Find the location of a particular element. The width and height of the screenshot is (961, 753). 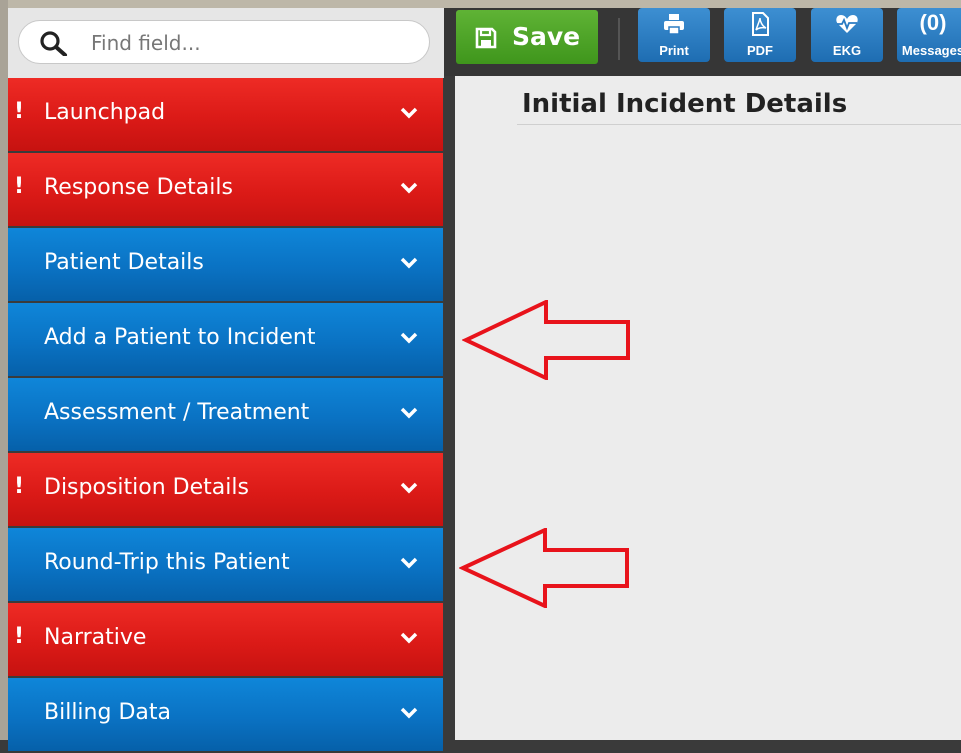

toolbar: Save Print PDF EKG (0) Messages is located at coordinates (702, 42).